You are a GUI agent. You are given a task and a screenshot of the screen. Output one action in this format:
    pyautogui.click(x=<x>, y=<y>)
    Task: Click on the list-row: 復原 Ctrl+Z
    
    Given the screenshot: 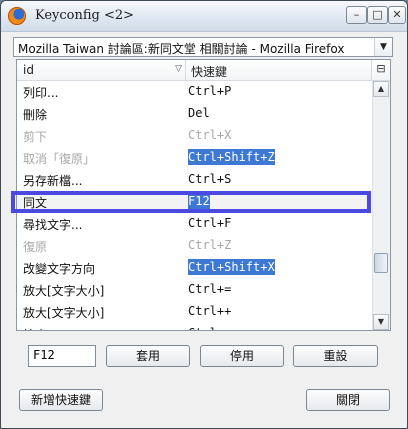 What is the action you would take?
    pyautogui.click(x=194, y=246)
    